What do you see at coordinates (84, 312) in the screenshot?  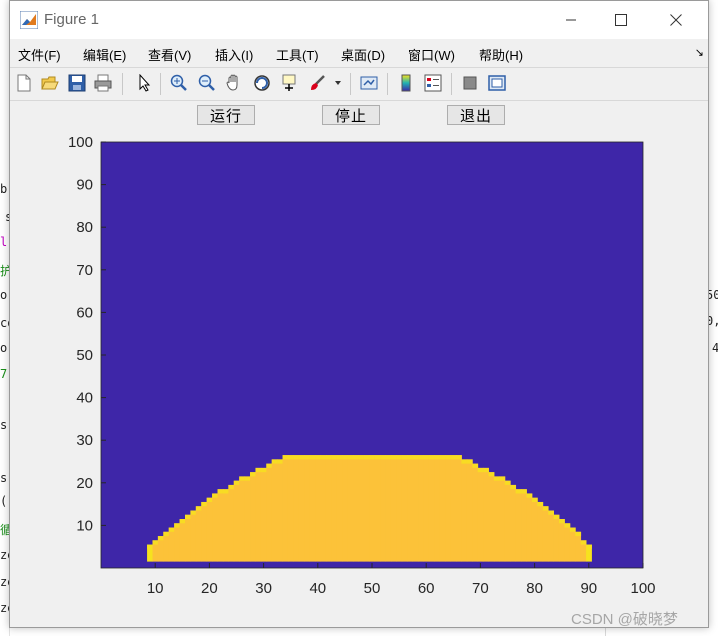 I see `y-tick-label: 60` at bounding box center [84, 312].